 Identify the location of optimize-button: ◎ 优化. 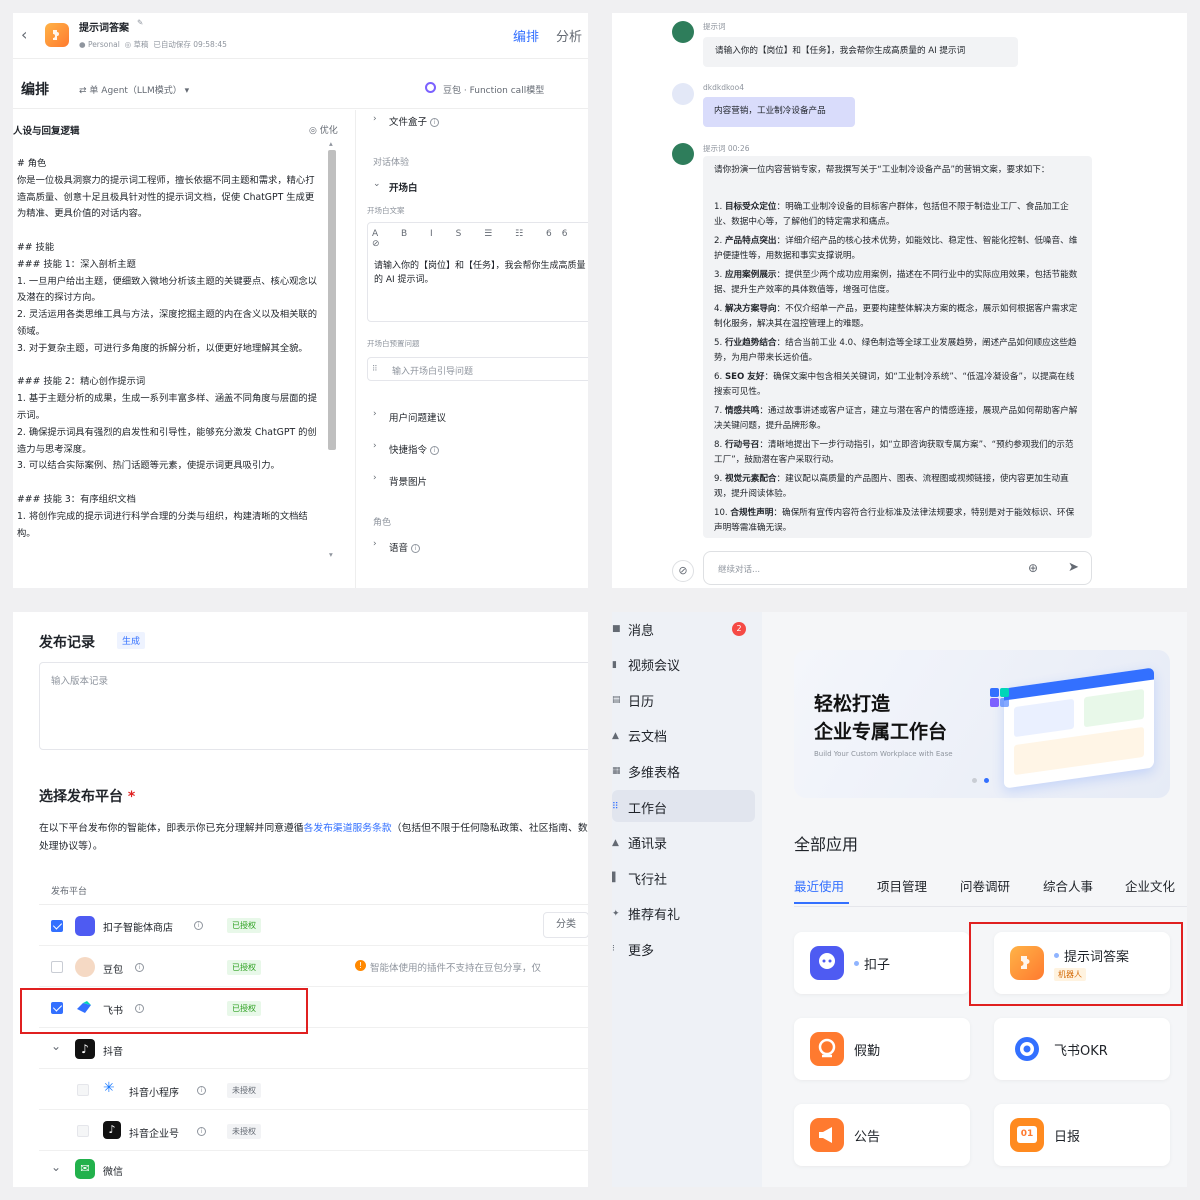
(323, 129).